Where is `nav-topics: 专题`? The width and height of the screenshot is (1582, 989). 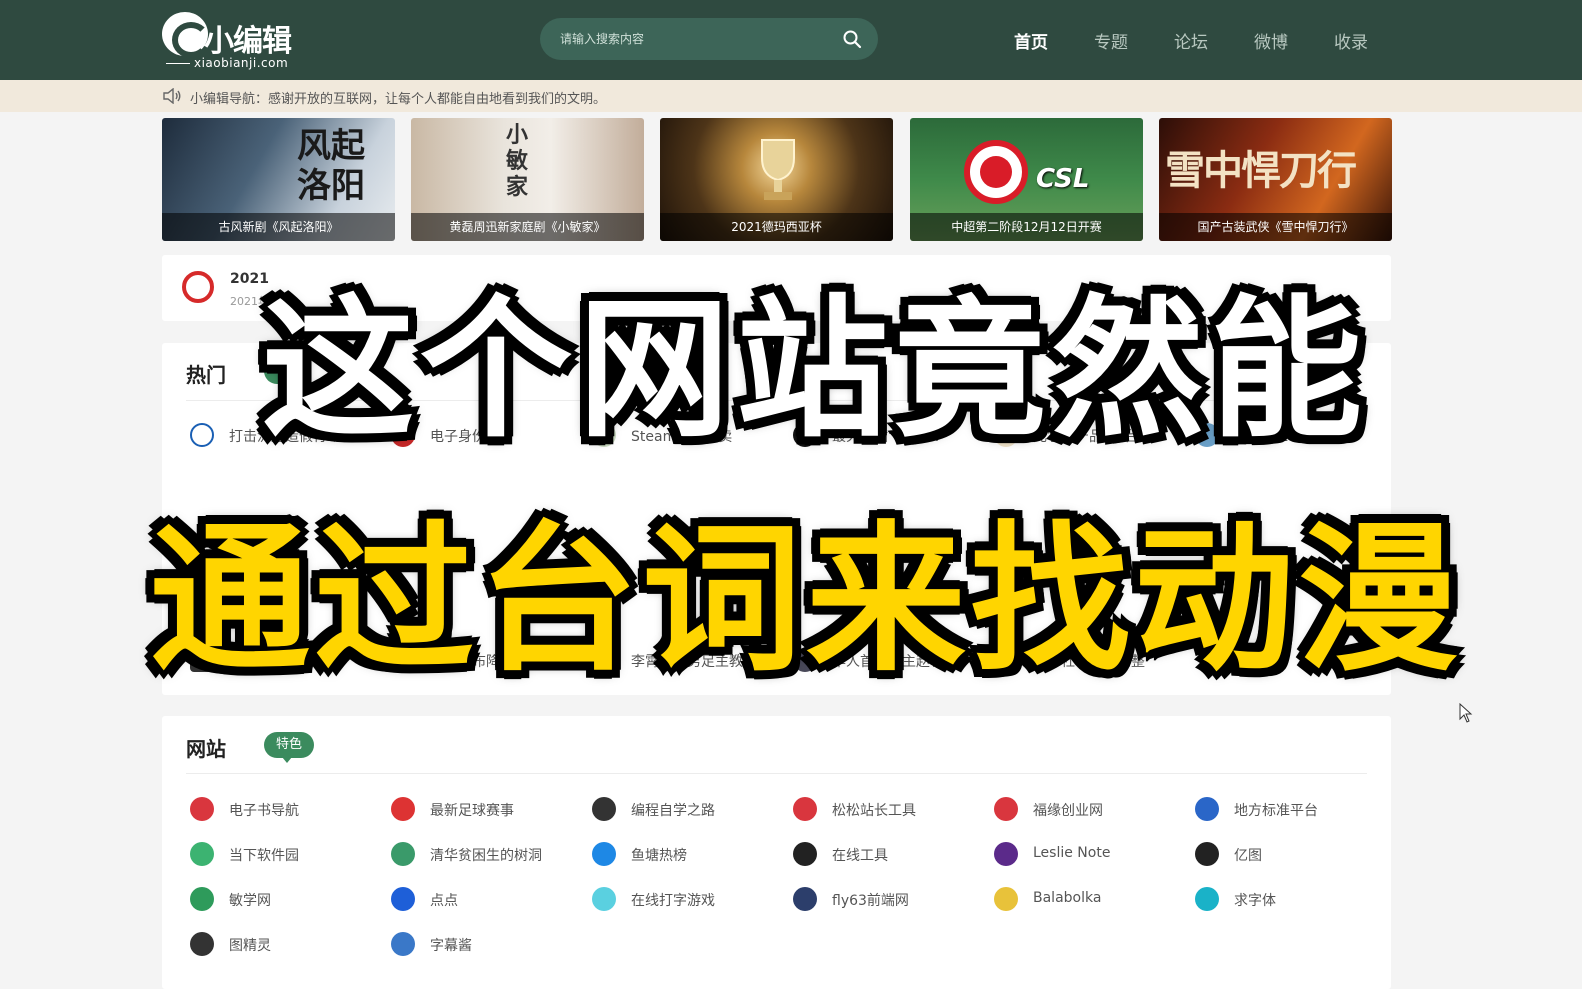
nav-topics: 专题 is located at coordinates (1111, 40).